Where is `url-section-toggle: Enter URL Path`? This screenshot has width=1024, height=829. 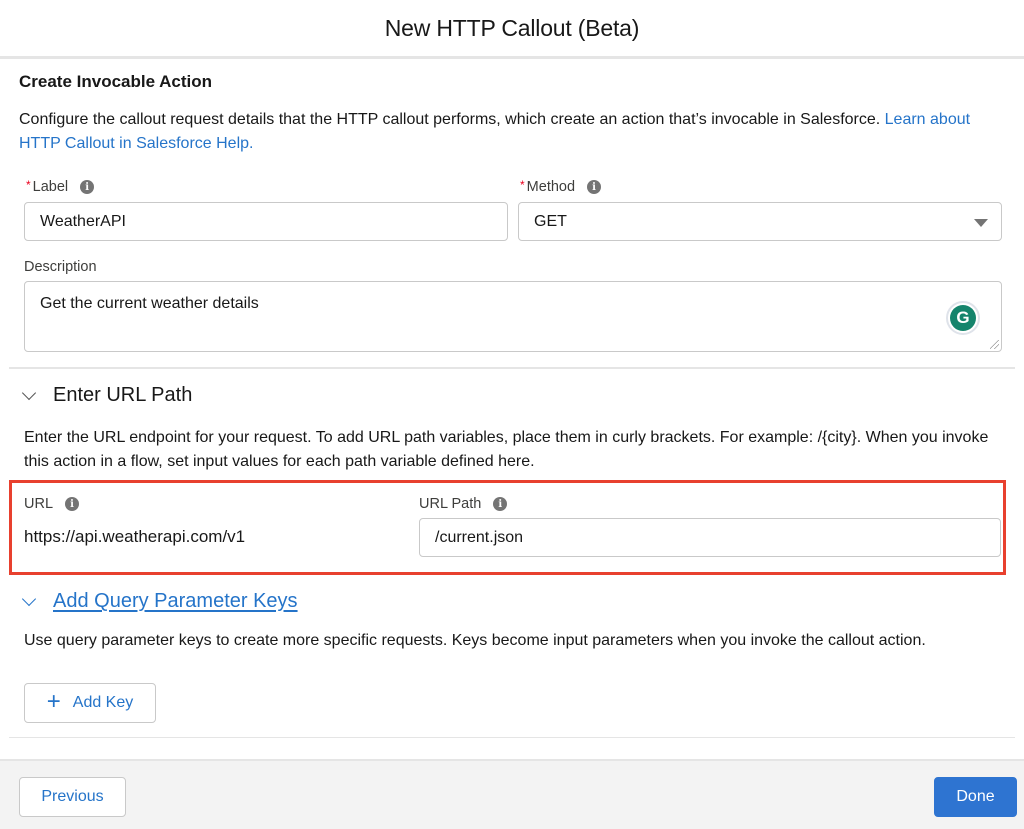
url-section-toggle: Enter URL Path is located at coordinates (107, 395).